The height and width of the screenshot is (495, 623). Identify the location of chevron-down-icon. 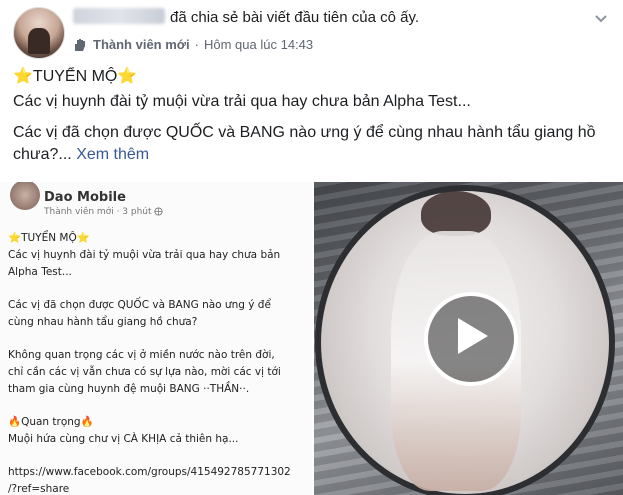
(601, 18).